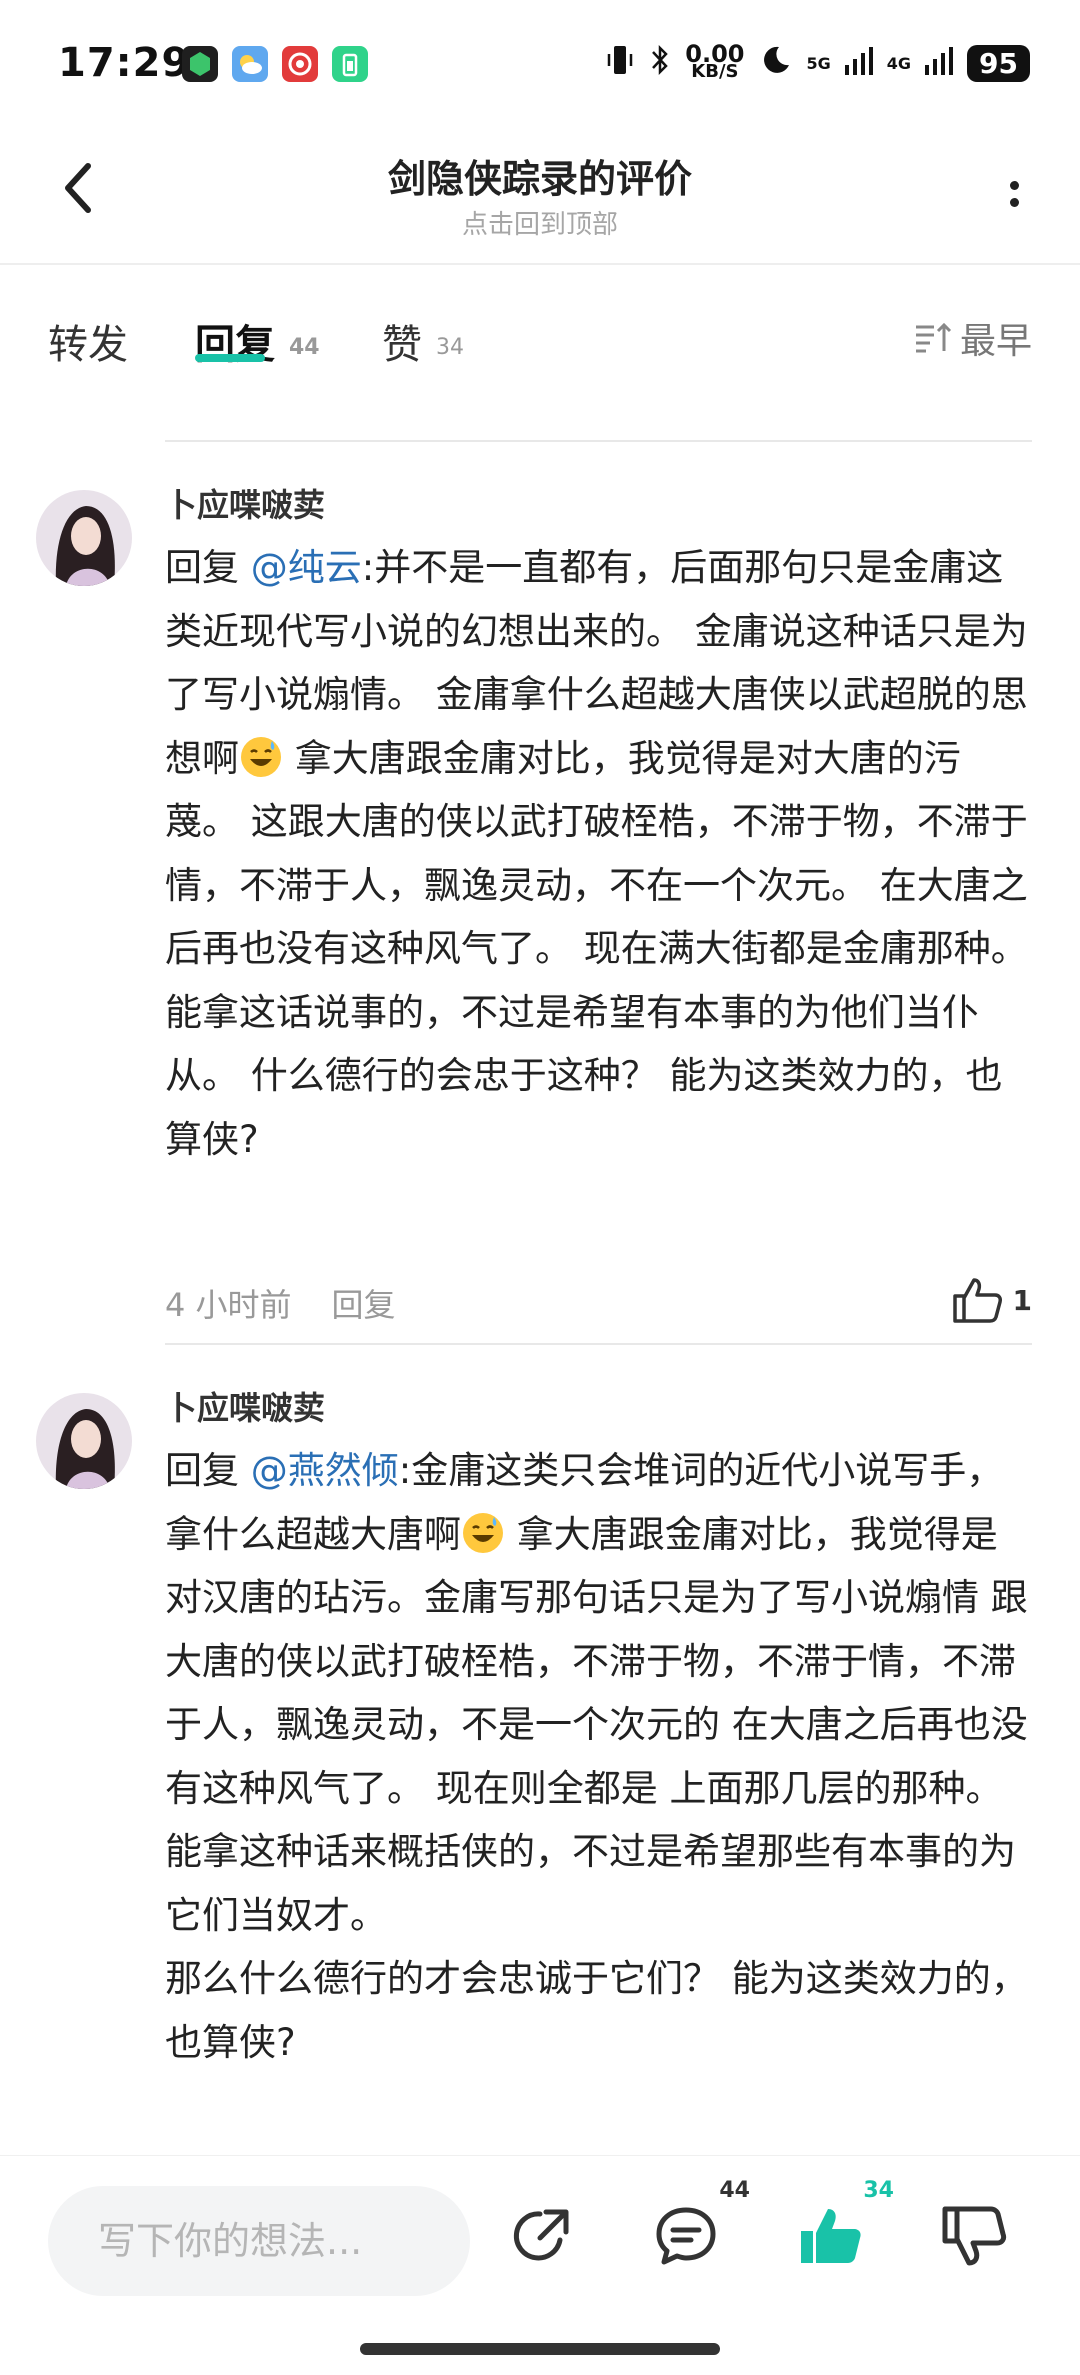  I want to click on status-app-icons, so click(275, 64).